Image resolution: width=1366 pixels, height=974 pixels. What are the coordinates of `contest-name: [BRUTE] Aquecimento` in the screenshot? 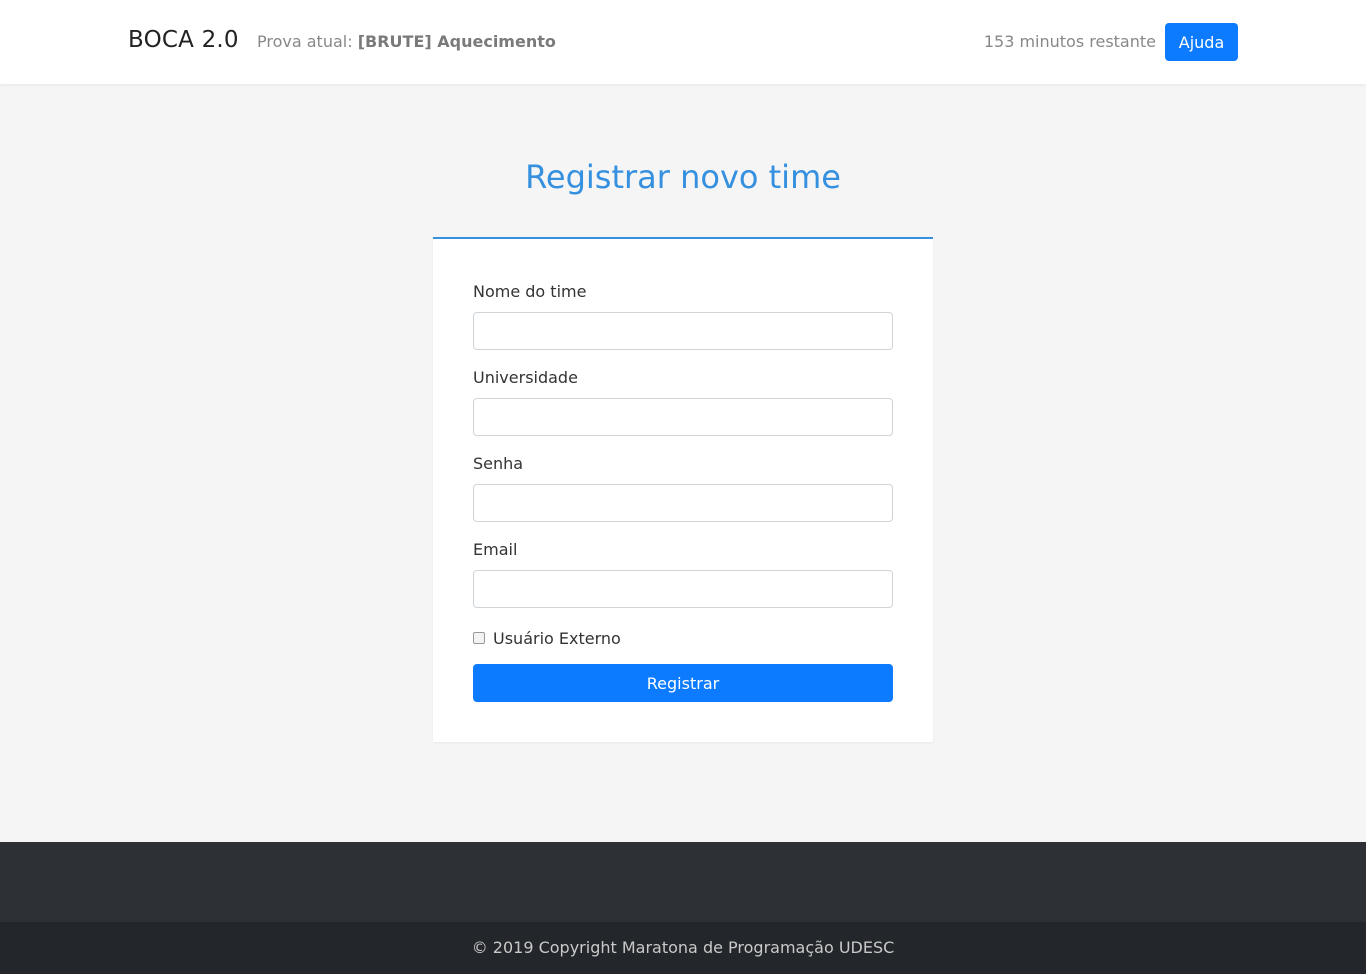 It's located at (456, 41).